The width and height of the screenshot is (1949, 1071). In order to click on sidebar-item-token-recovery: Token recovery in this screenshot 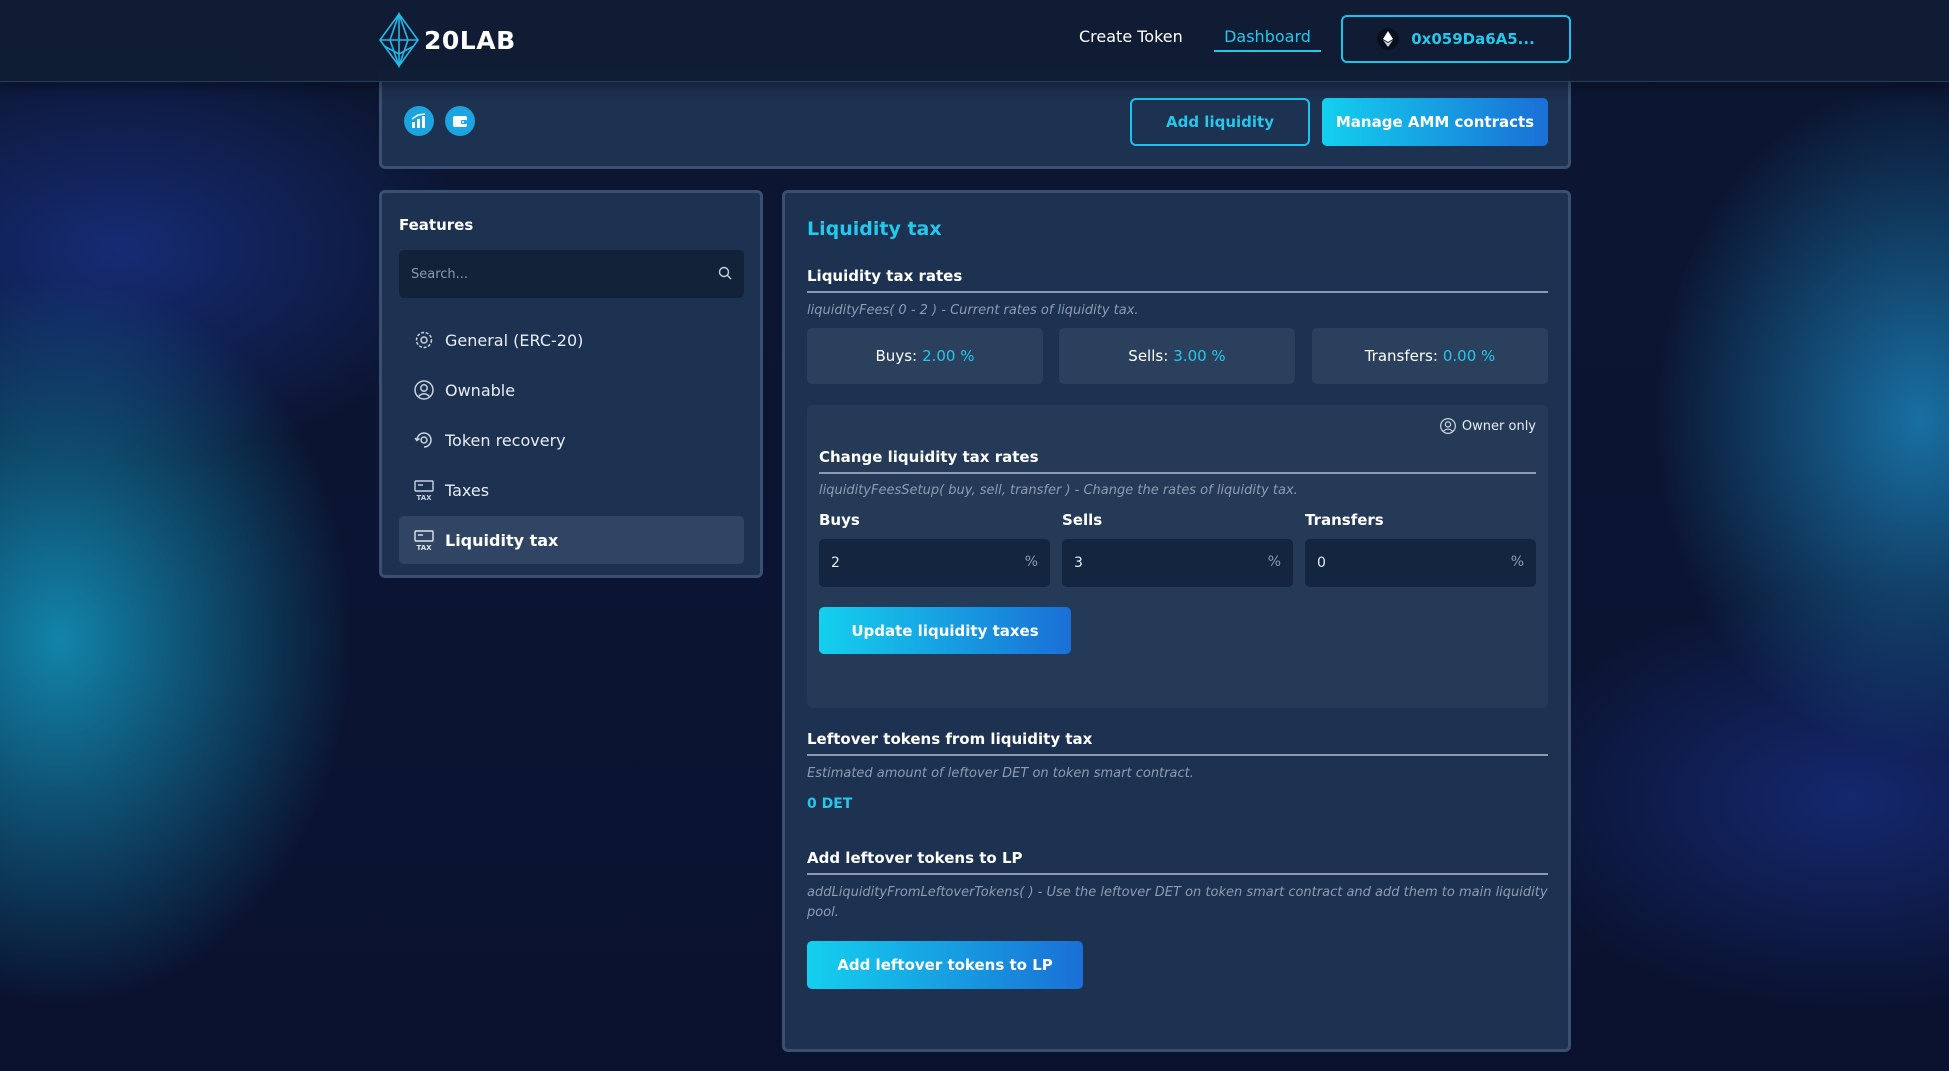, I will do `click(571, 440)`.